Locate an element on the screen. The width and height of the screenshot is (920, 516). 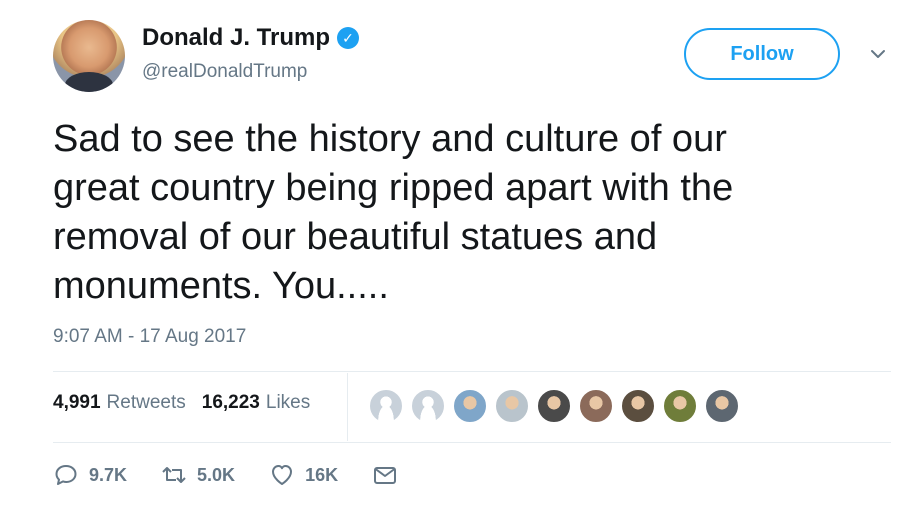
retweet-icon is located at coordinates (174, 475).